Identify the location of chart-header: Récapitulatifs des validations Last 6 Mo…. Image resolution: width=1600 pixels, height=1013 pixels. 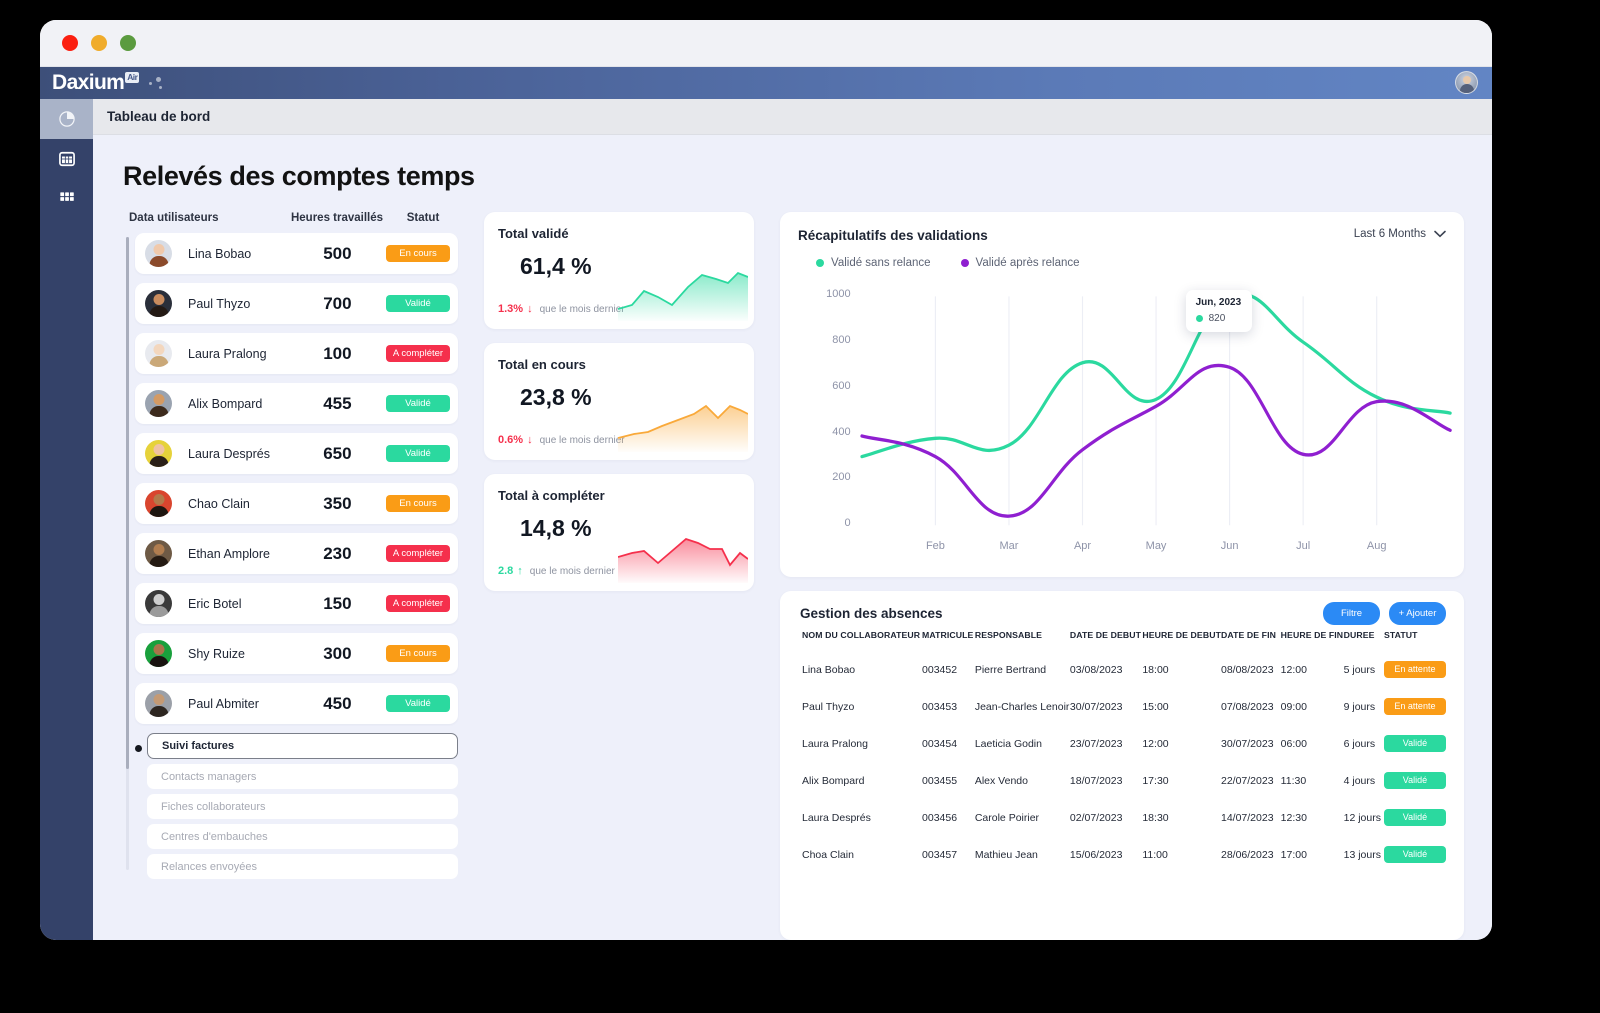
(1122, 235).